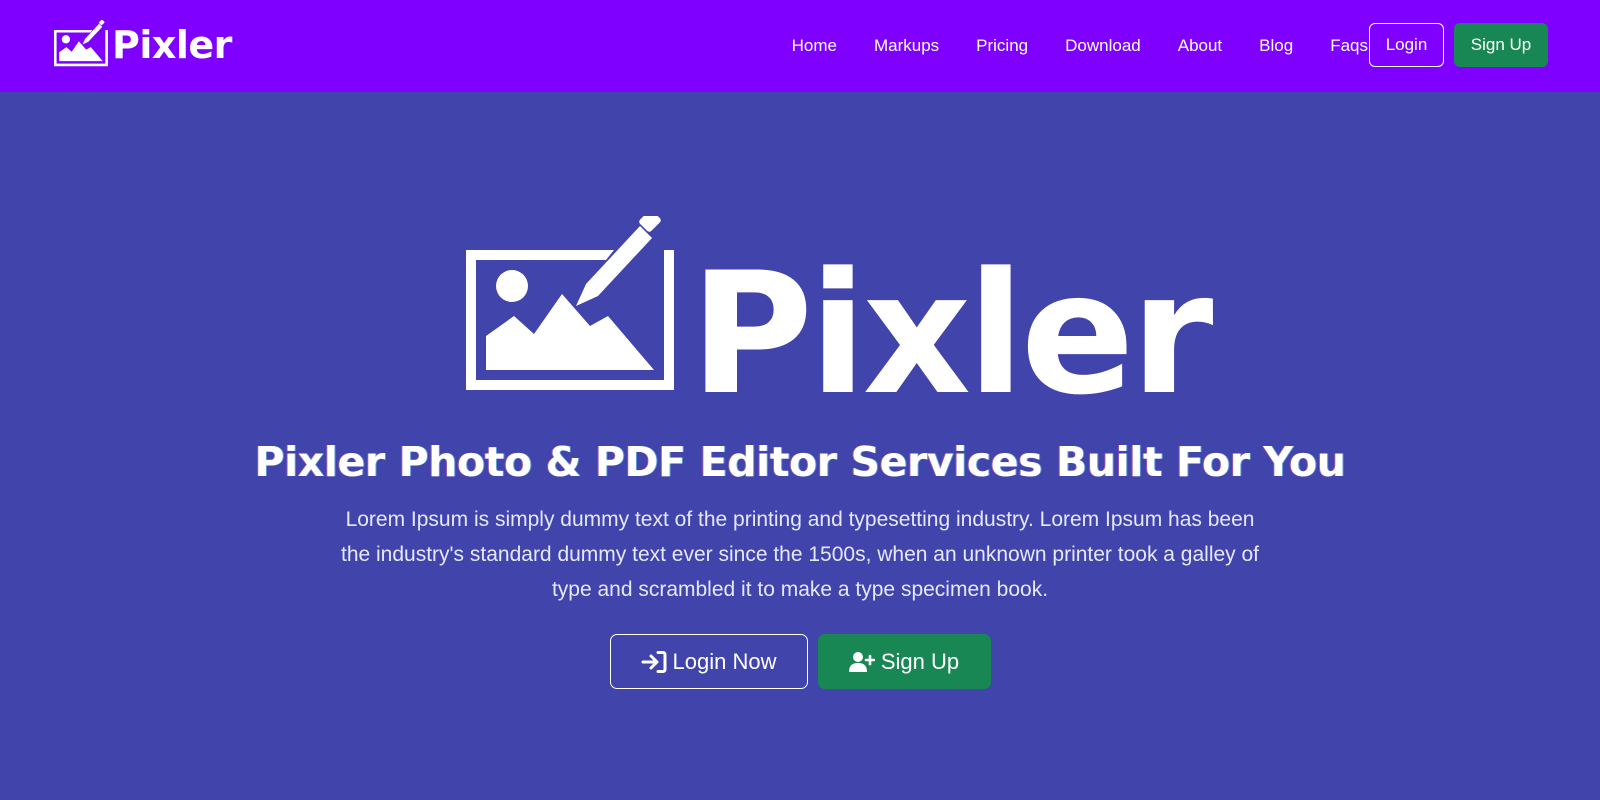  What do you see at coordinates (1501, 45) in the screenshot?
I see `signup-button: Sign Up` at bounding box center [1501, 45].